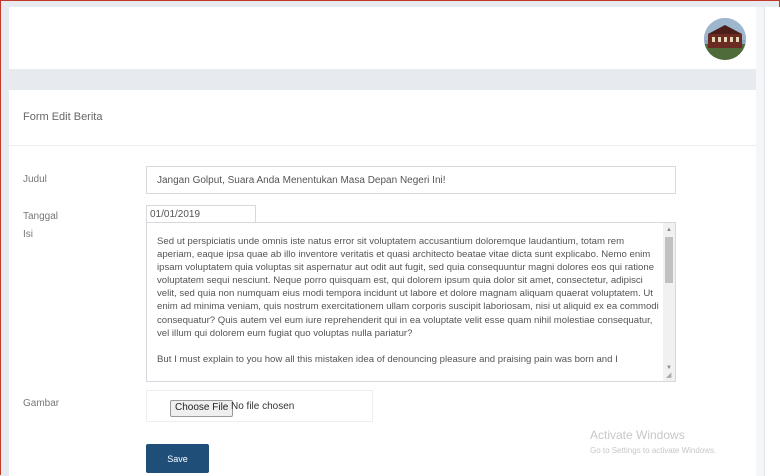 This screenshot has width=780, height=476. What do you see at coordinates (669, 230) in the screenshot?
I see `scroll-up-icon: ▲` at bounding box center [669, 230].